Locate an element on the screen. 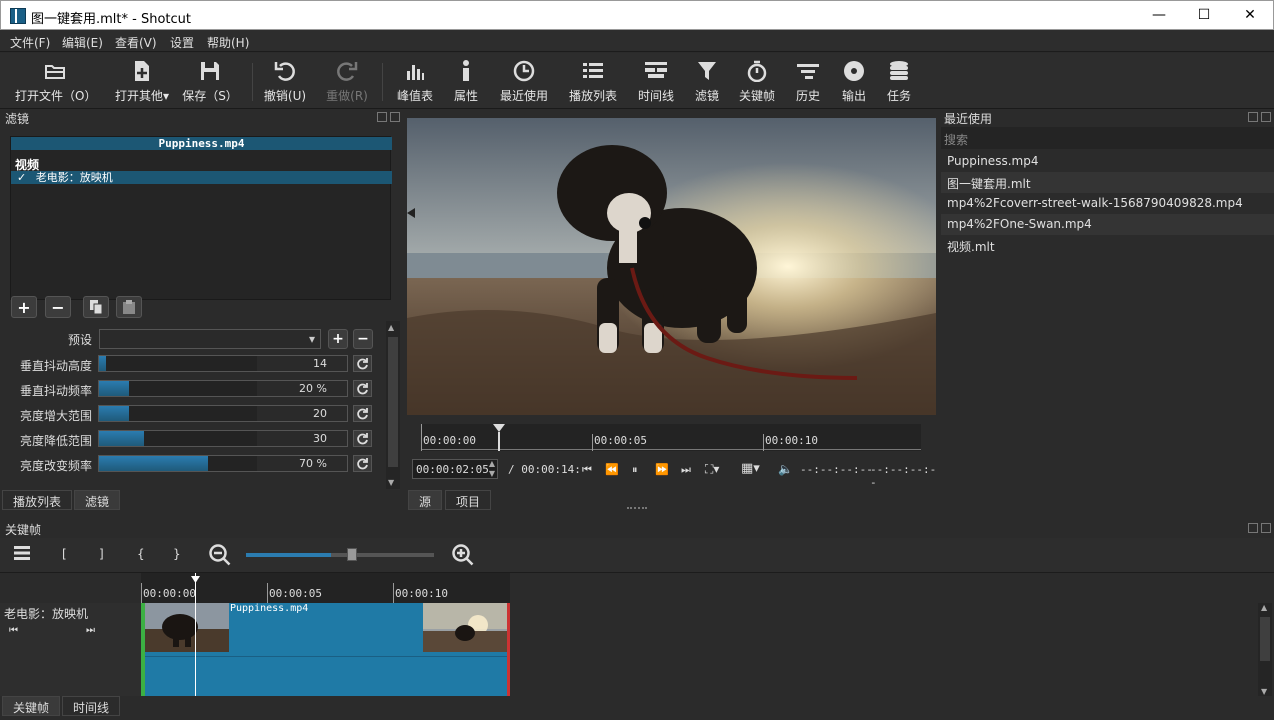 The height and width of the screenshot is (720, 1274). close-button: ✕ is located at coordinates (1250, 15).